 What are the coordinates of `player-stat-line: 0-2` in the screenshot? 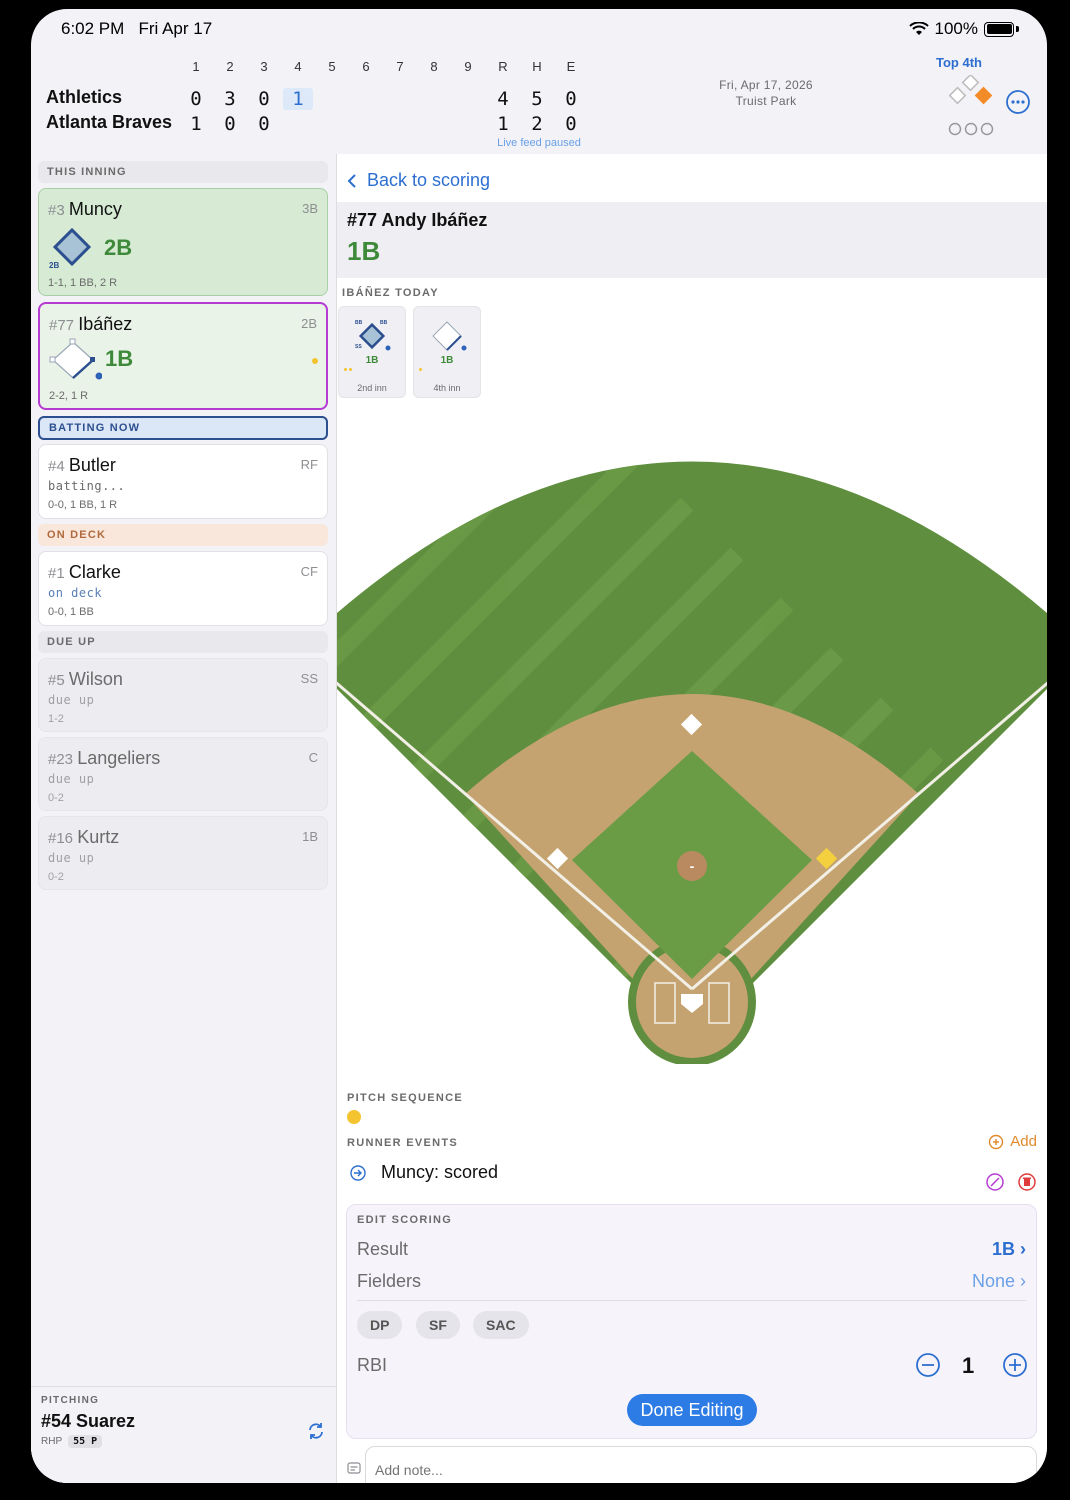 It's located at (56, 877).